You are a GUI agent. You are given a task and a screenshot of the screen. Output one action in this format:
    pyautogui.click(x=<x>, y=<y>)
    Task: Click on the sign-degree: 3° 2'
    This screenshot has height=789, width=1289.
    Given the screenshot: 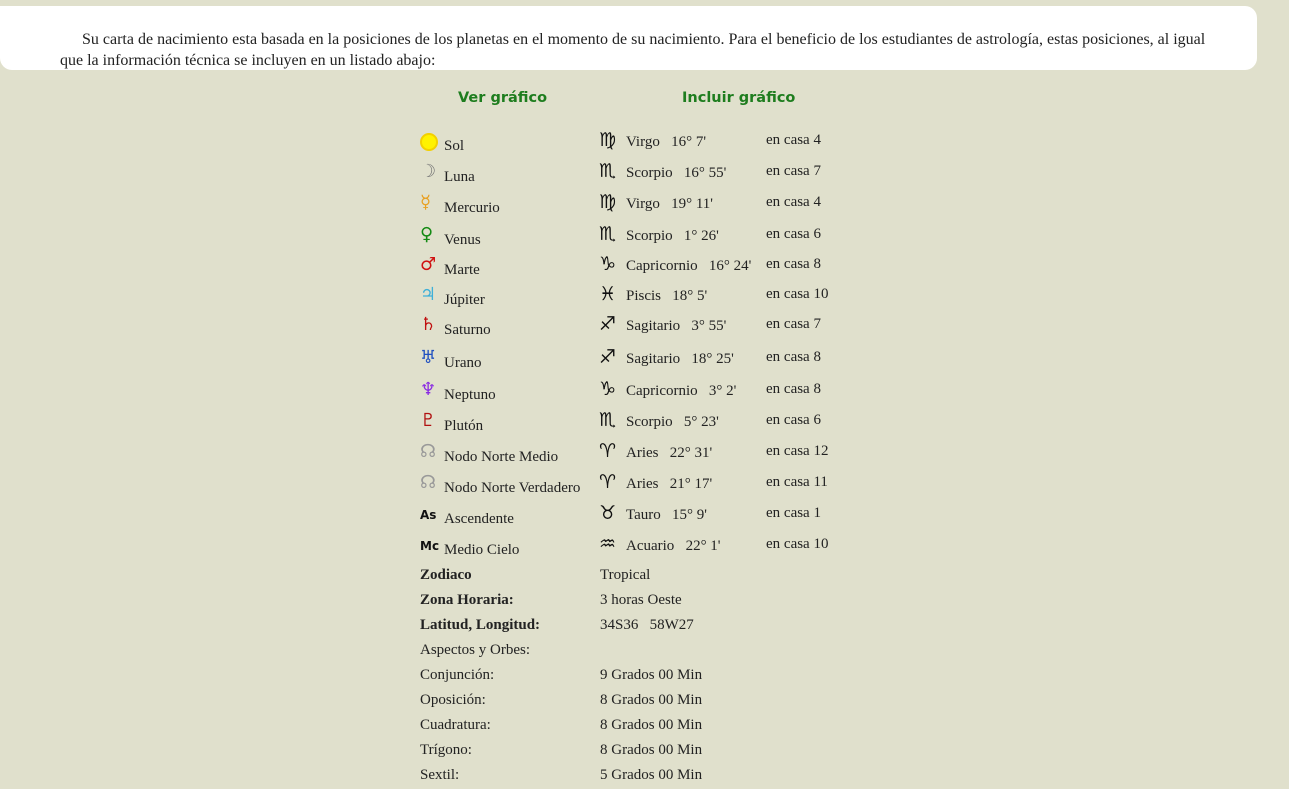 What is the action you would take?
    pyautogui.click(x=722, y=391)
    